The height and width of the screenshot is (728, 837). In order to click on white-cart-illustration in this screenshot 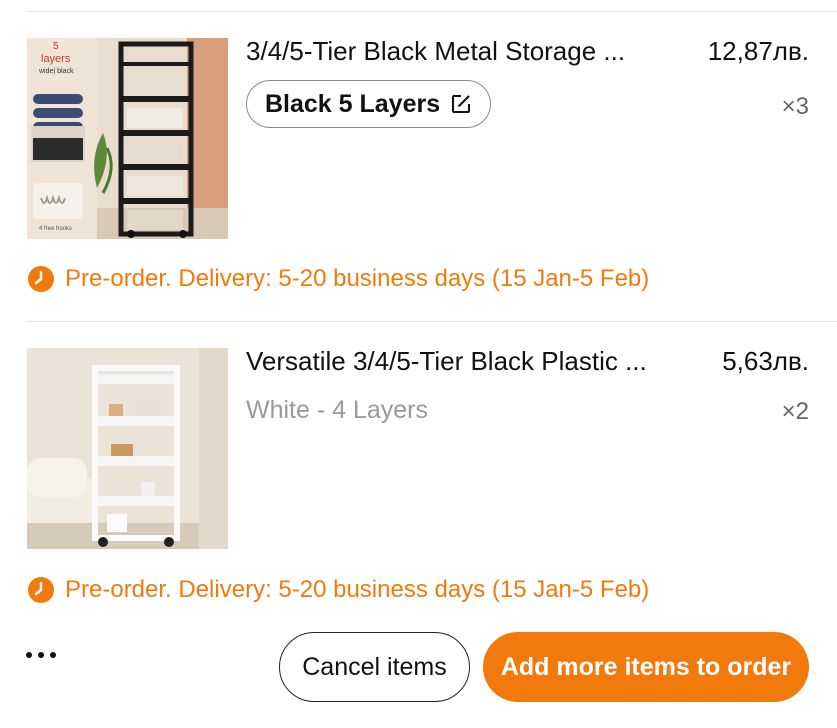, I will do `click(127, 448)`.